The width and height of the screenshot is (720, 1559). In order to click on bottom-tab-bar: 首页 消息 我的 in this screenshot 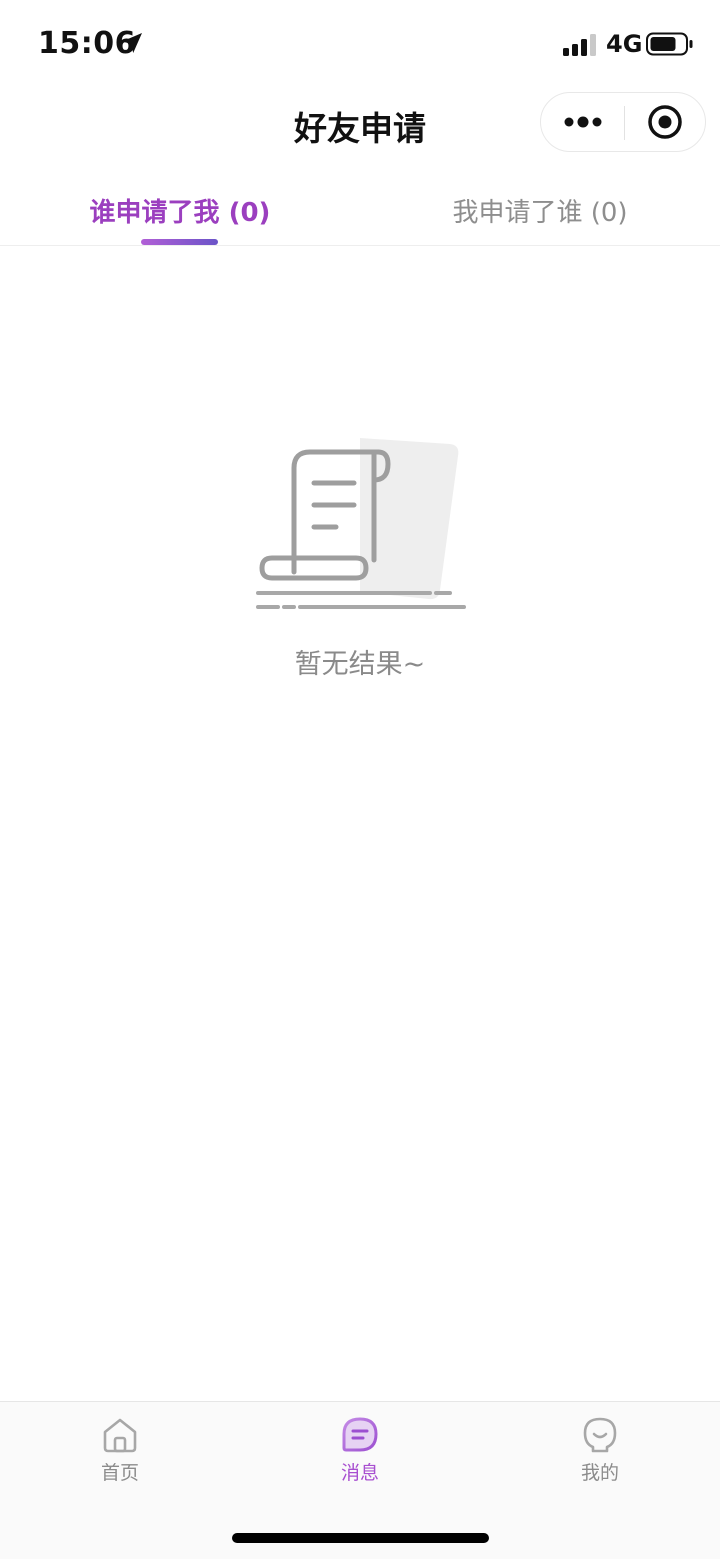, I will do `click(360, 1480)`.